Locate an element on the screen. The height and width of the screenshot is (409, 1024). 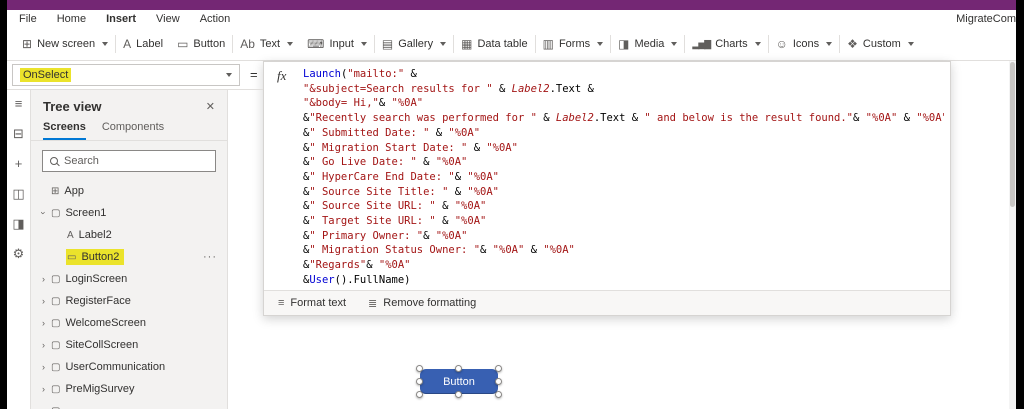
ribbon-item-gallery: ▤ Gallery is located at coordinates (414, 44).